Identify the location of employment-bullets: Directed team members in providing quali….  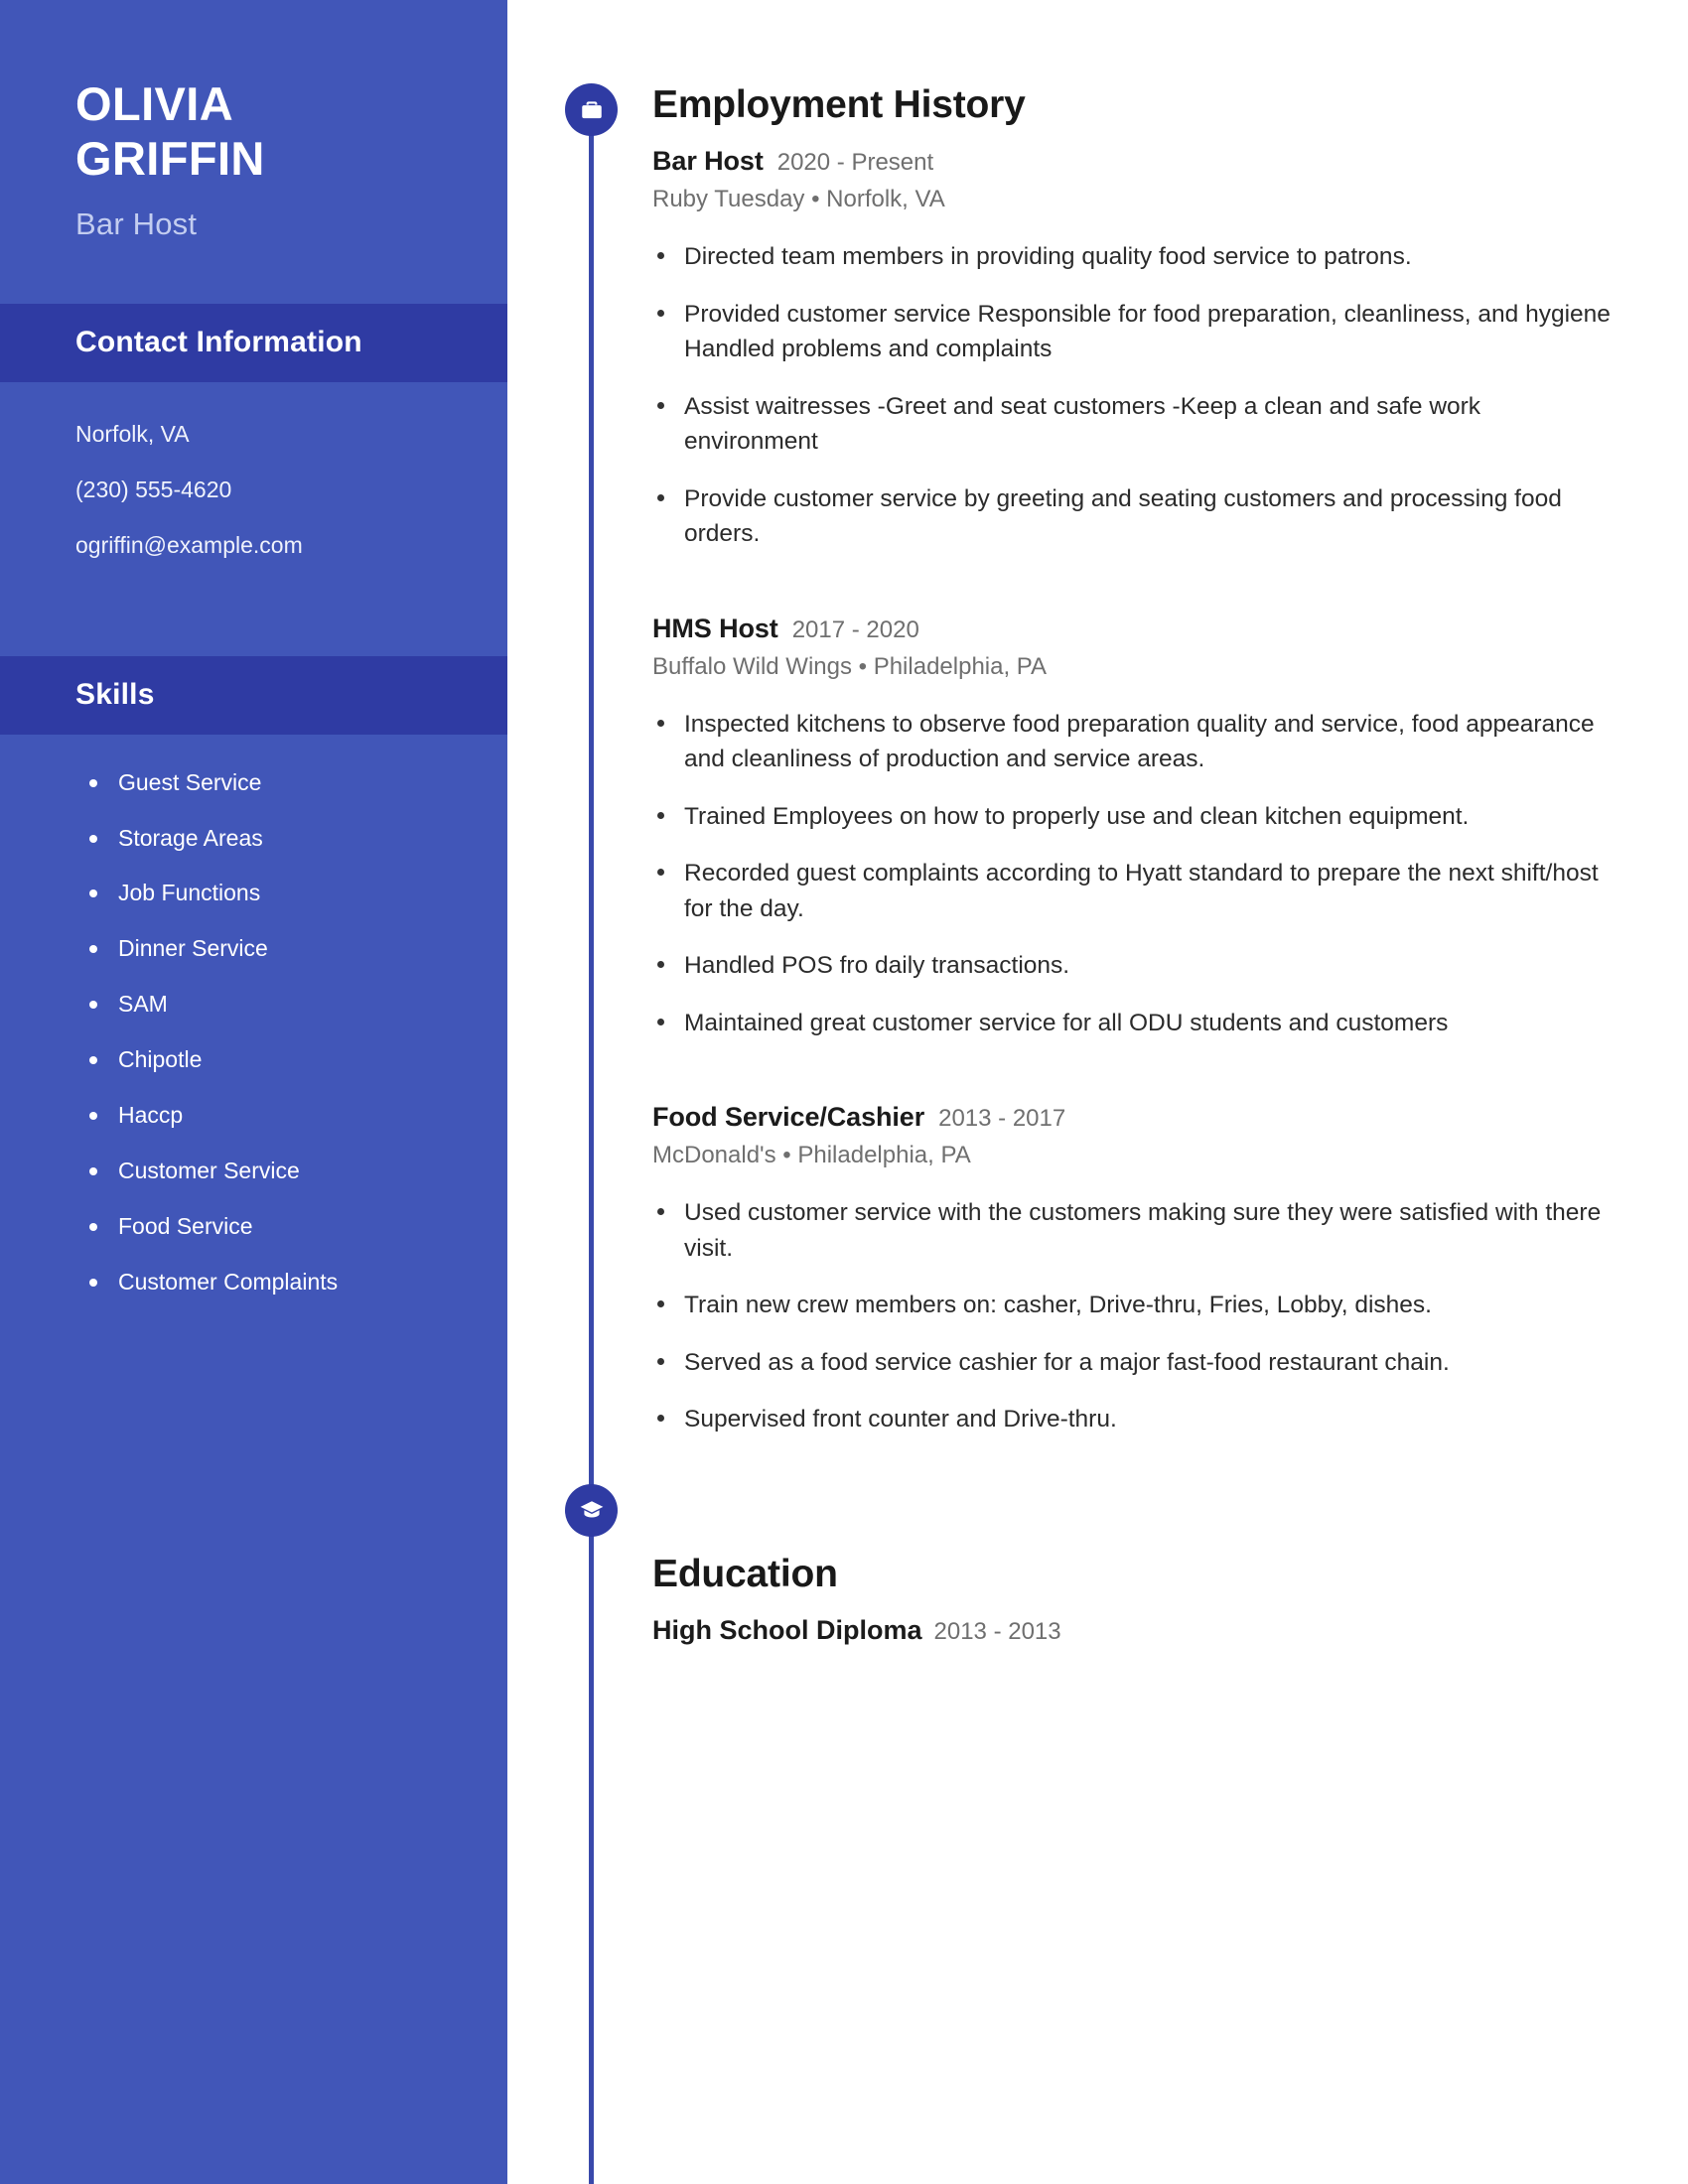
(1135, 395).